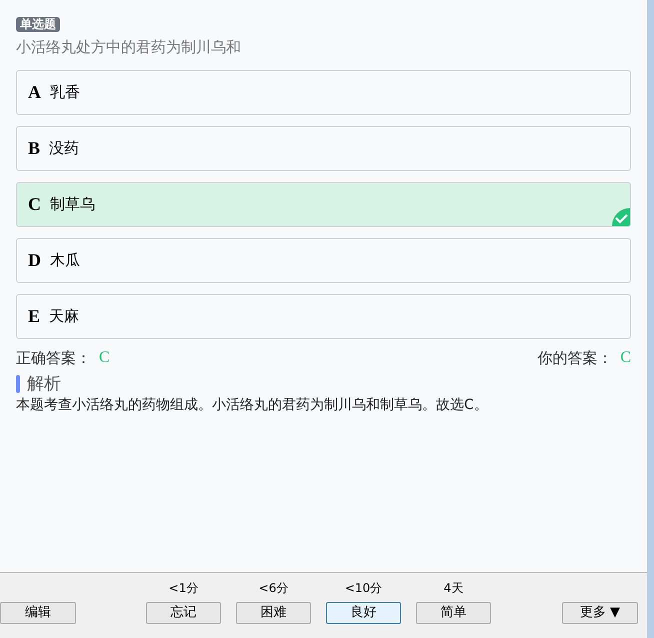  Describe the element at coordinates (53, 358) in the screenshot. I see `correct-answer-label: 正确答案：` at that location.